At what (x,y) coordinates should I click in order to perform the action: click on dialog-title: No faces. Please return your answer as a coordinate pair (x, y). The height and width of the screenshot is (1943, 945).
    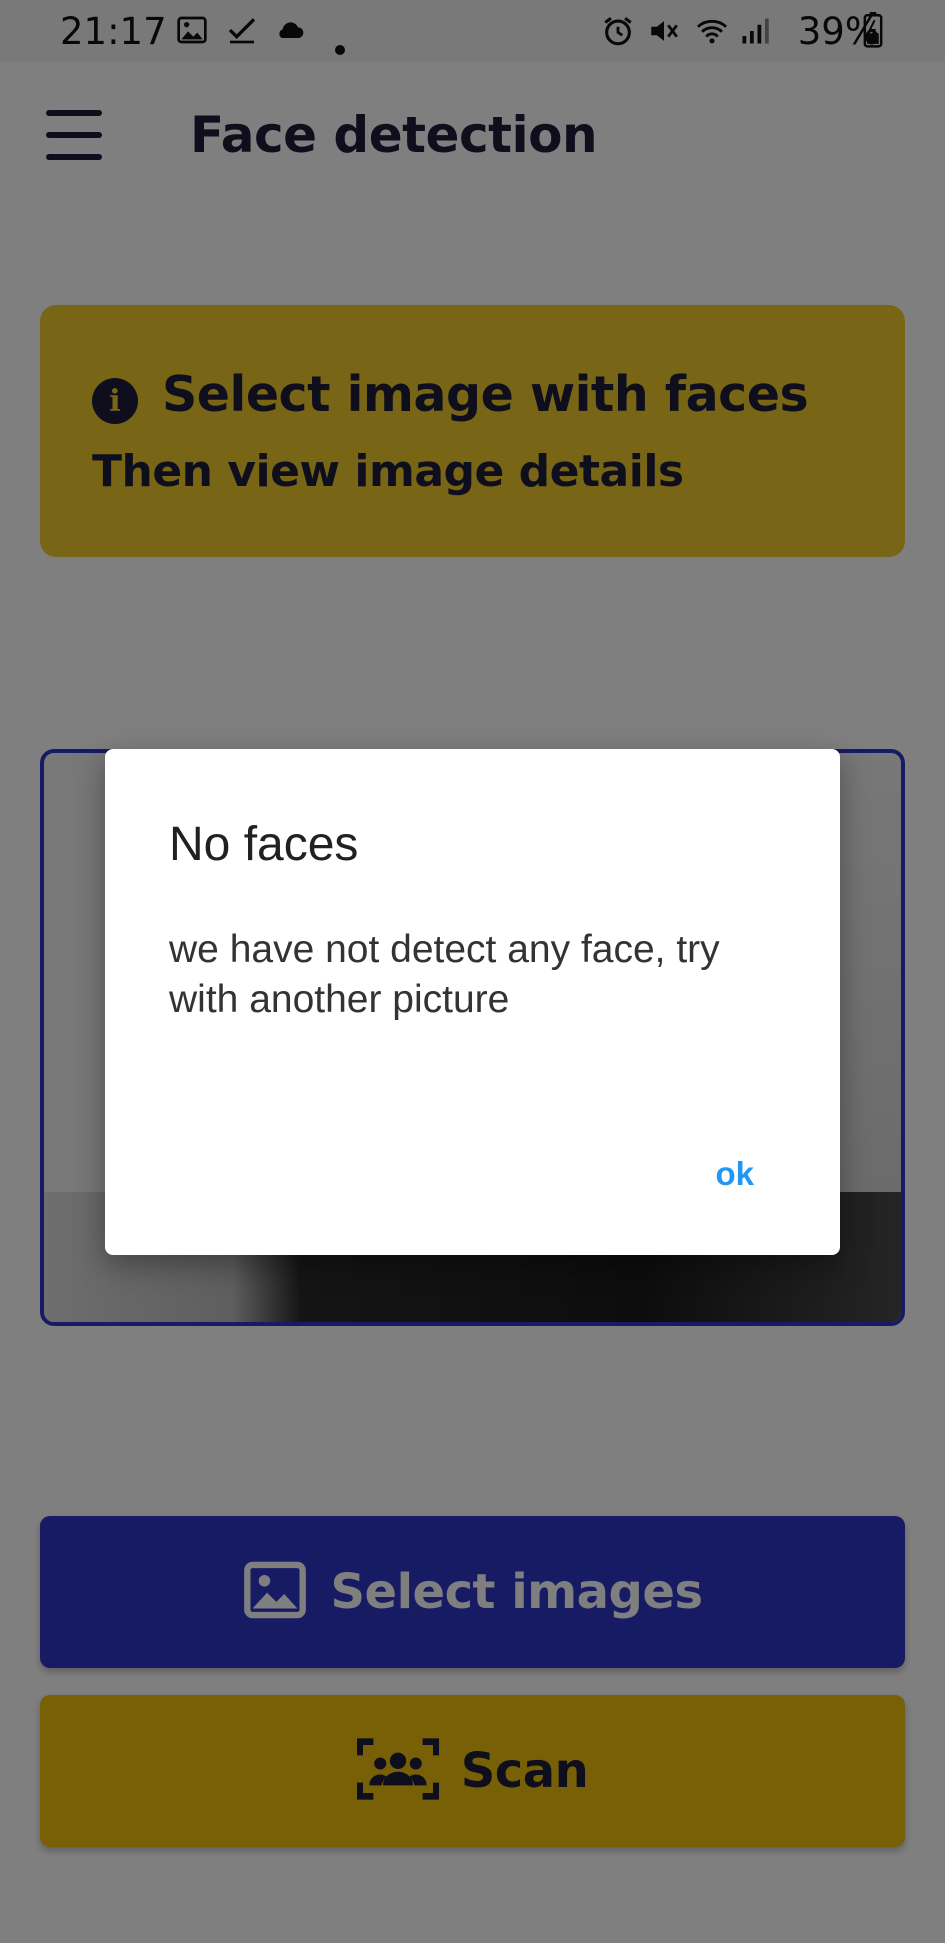
    Looking at the image, I should click on (264, 844).